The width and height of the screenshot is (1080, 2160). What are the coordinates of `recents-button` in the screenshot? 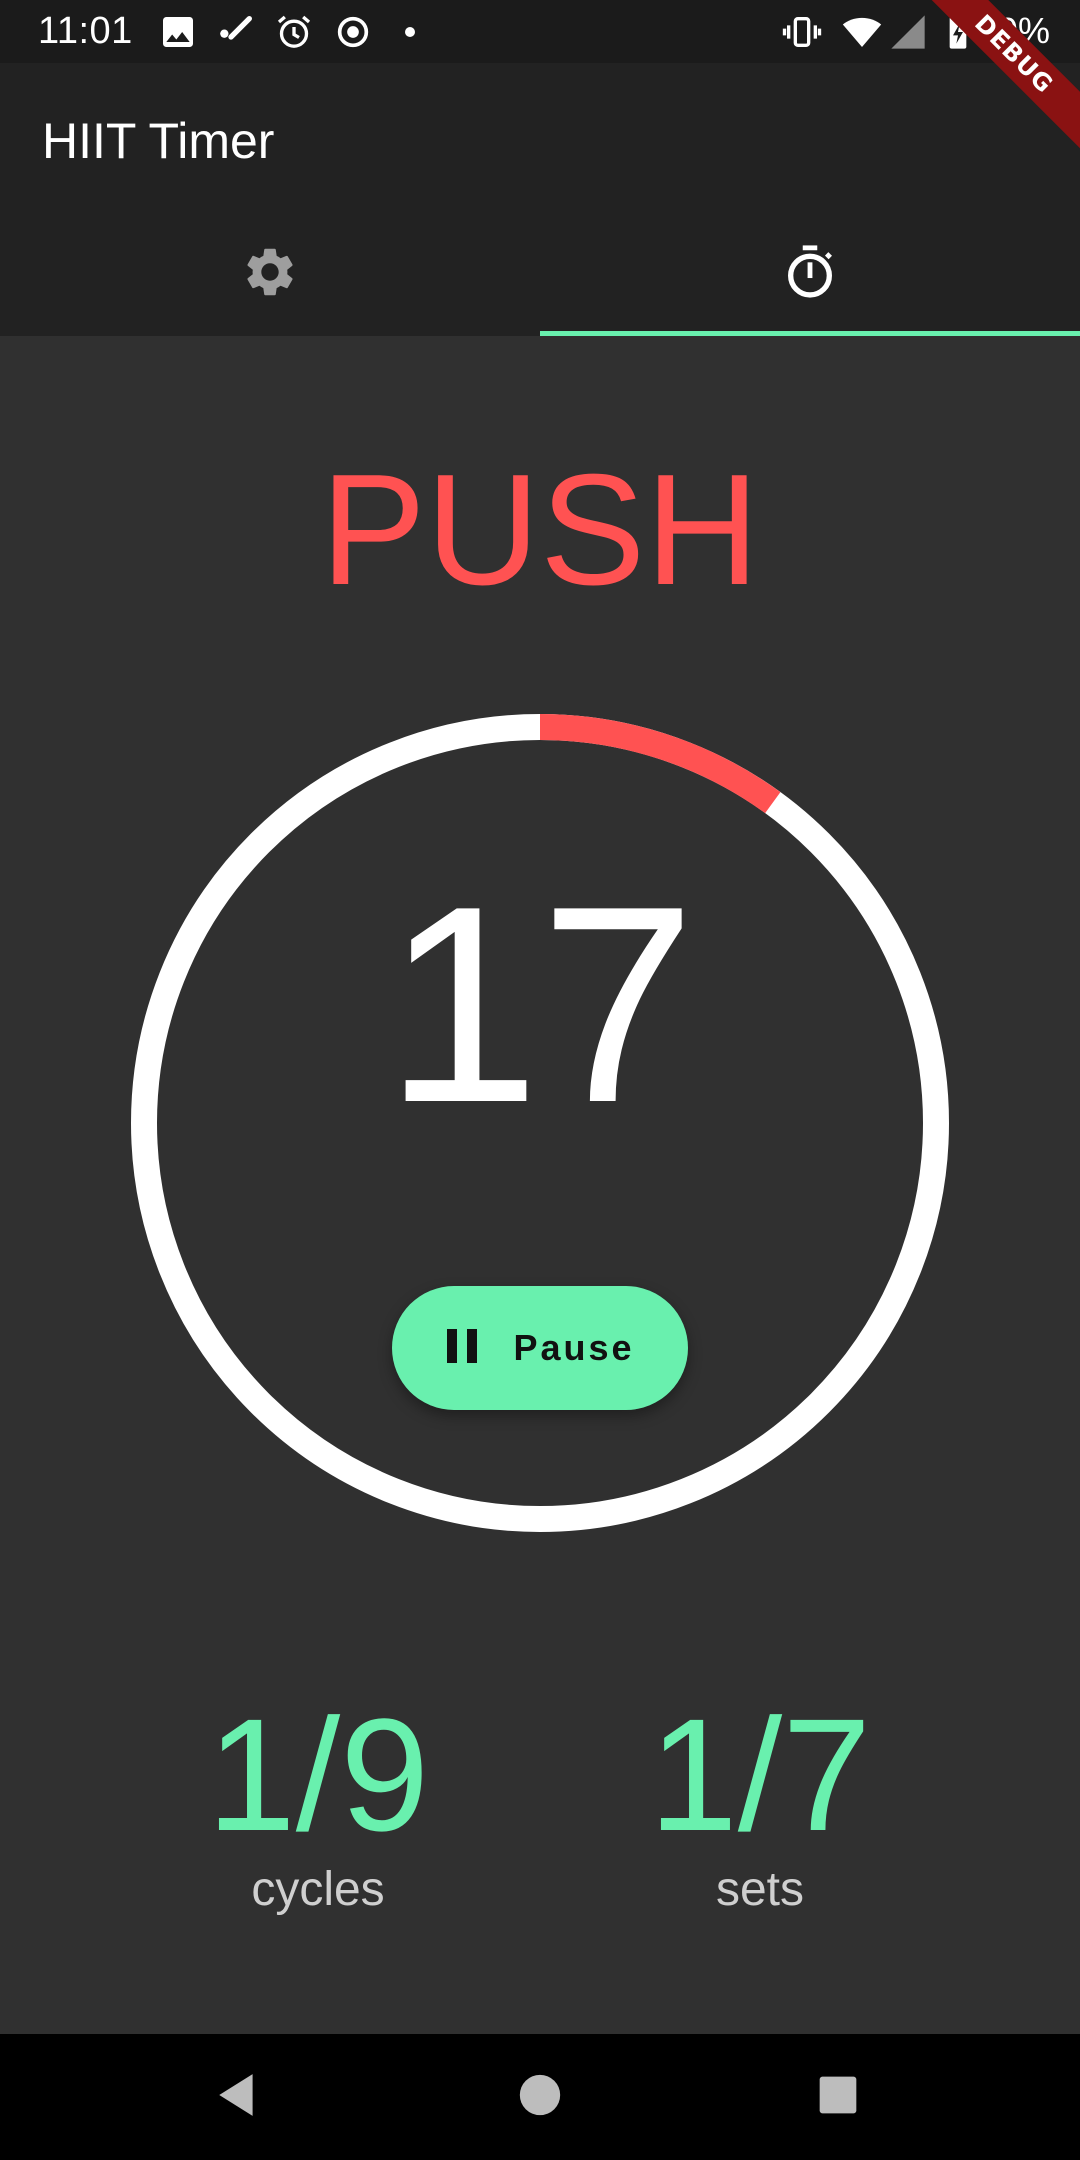 It's located at (838, 2097).